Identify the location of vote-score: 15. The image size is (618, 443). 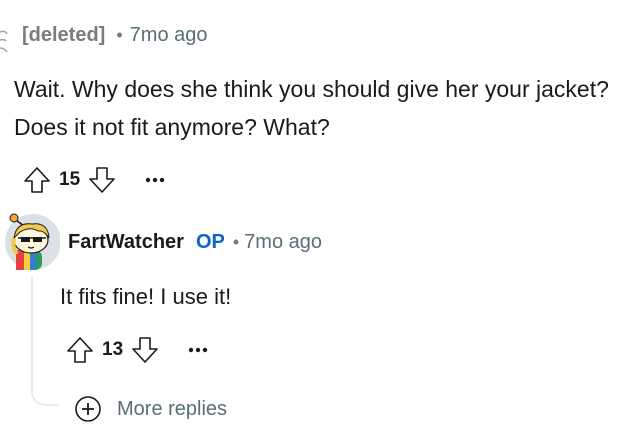
(70, 179).